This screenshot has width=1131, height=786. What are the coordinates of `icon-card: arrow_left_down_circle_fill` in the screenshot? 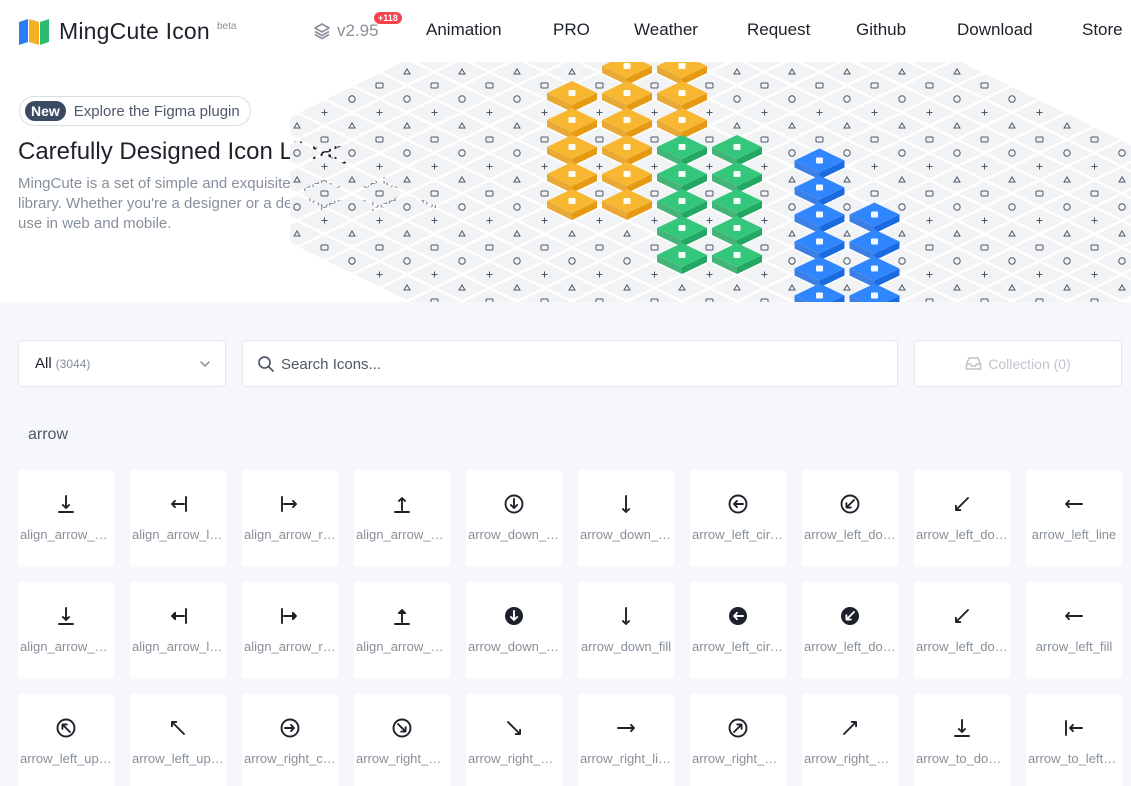 It's located at (850, 630).